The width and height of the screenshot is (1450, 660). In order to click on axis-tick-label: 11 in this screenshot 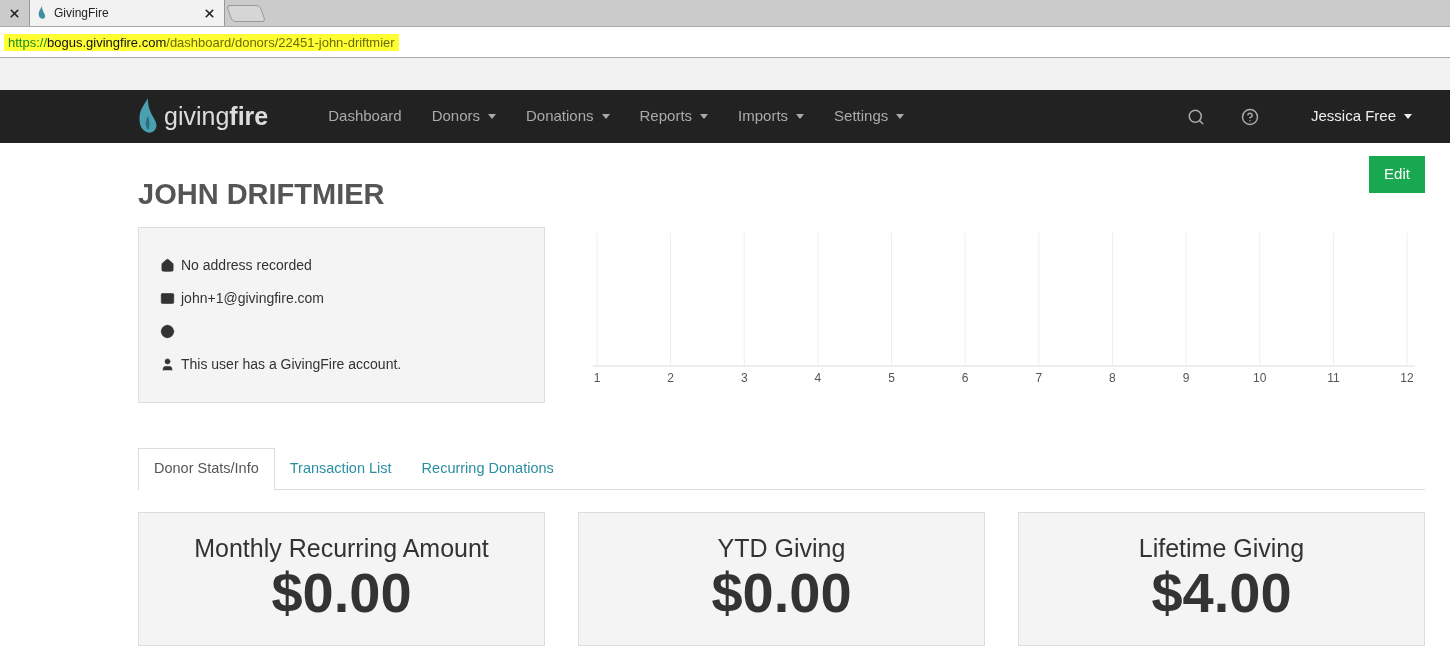, I will do `click(1333, 378)`.